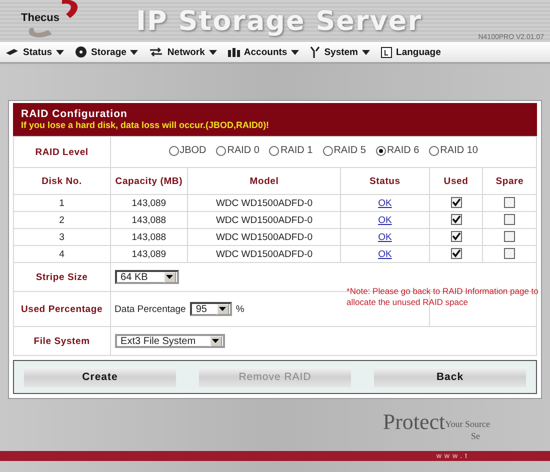  I want to click on drive-icon, so click(12, 52).